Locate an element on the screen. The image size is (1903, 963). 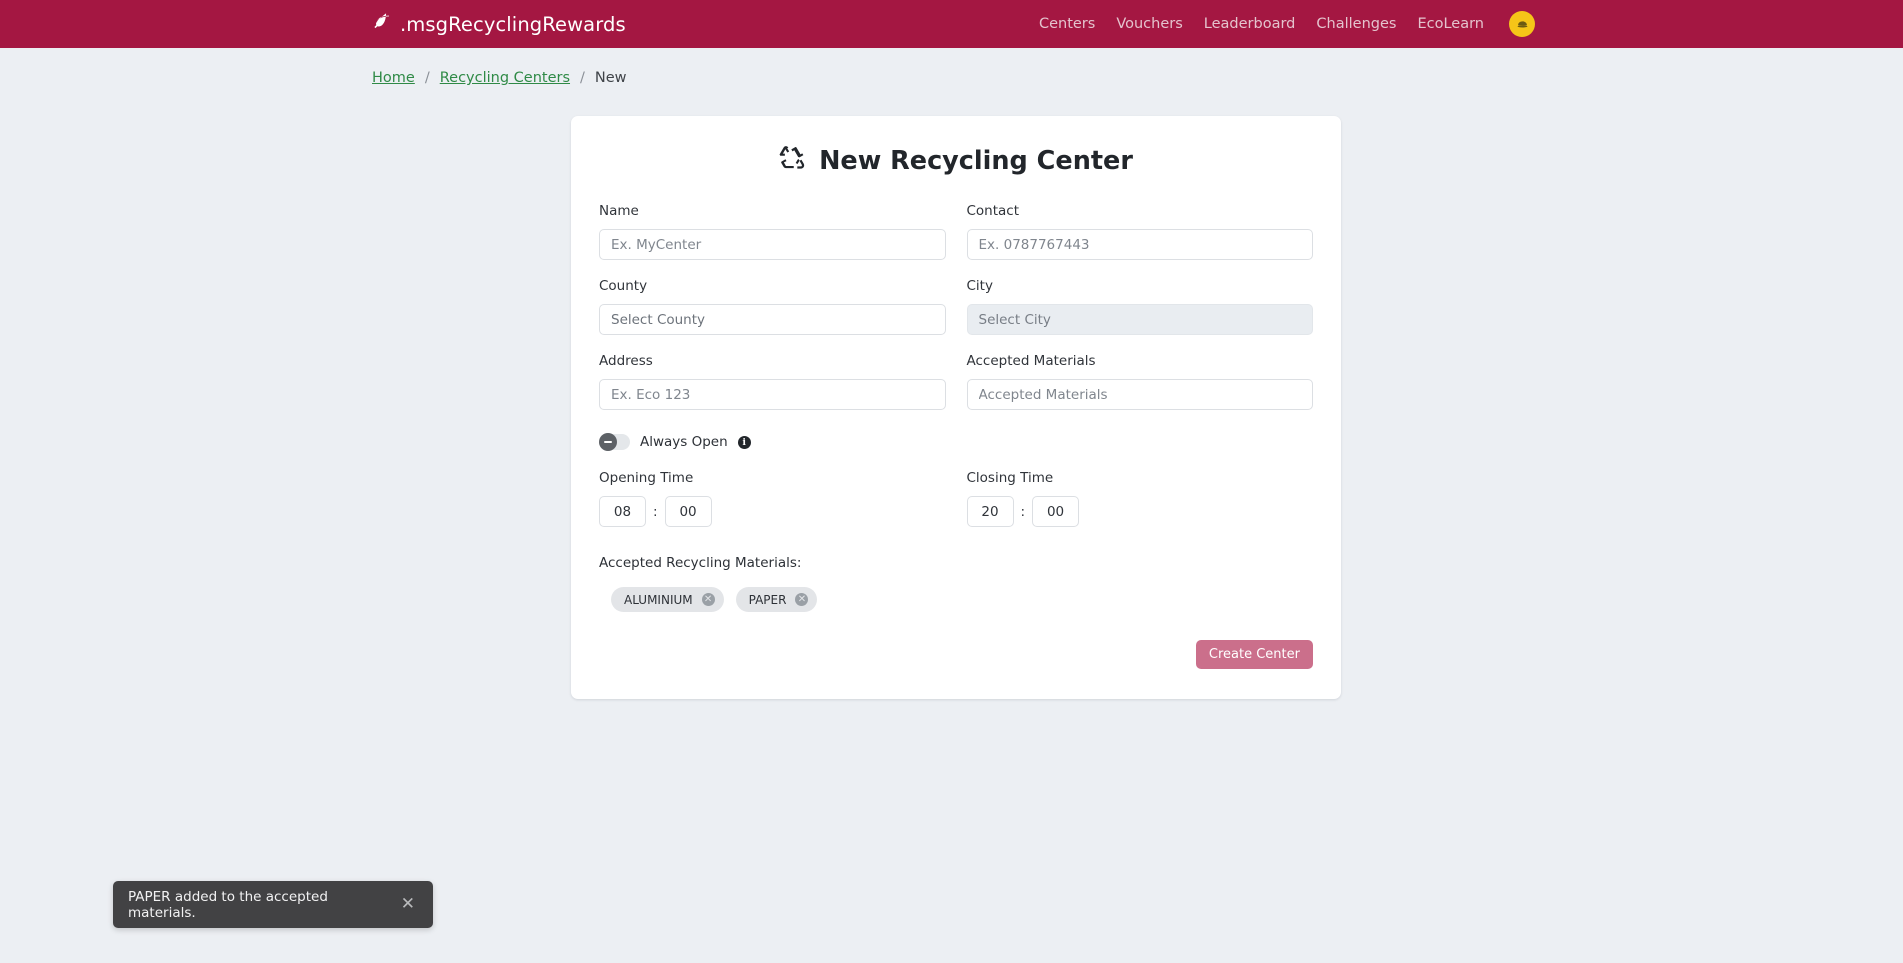
closing-time-group: Closing Time : is located at coordinates (1140, 498).